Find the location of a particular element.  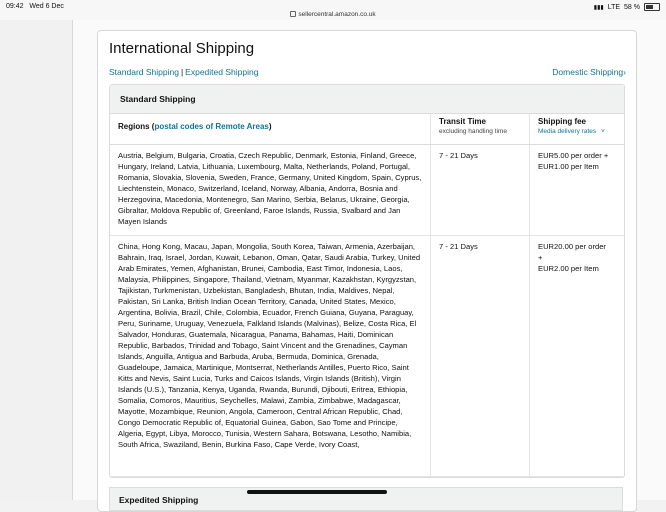

status-indicators: ▮▮▮ LTE 58 % is located at coordinates (627, 7).